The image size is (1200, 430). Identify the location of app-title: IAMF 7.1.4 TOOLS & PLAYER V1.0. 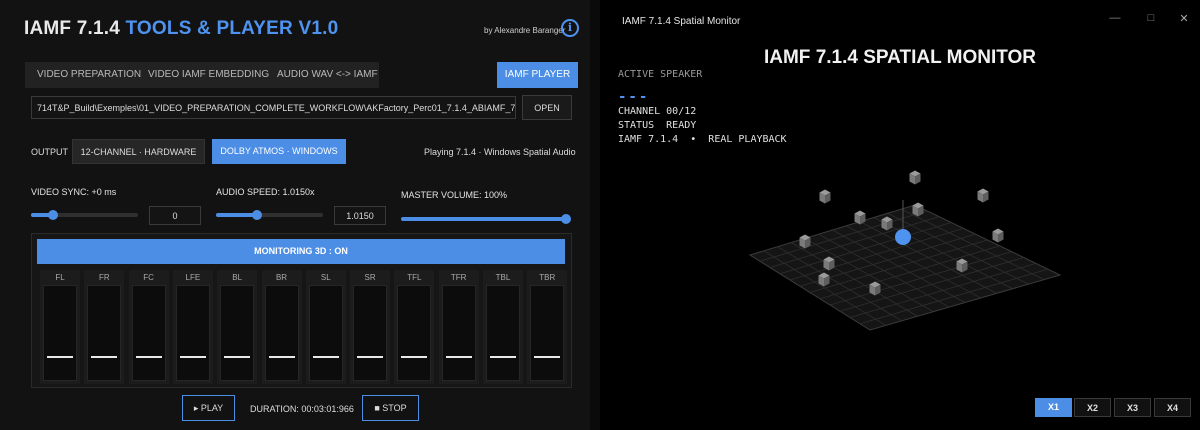
(181, 29).